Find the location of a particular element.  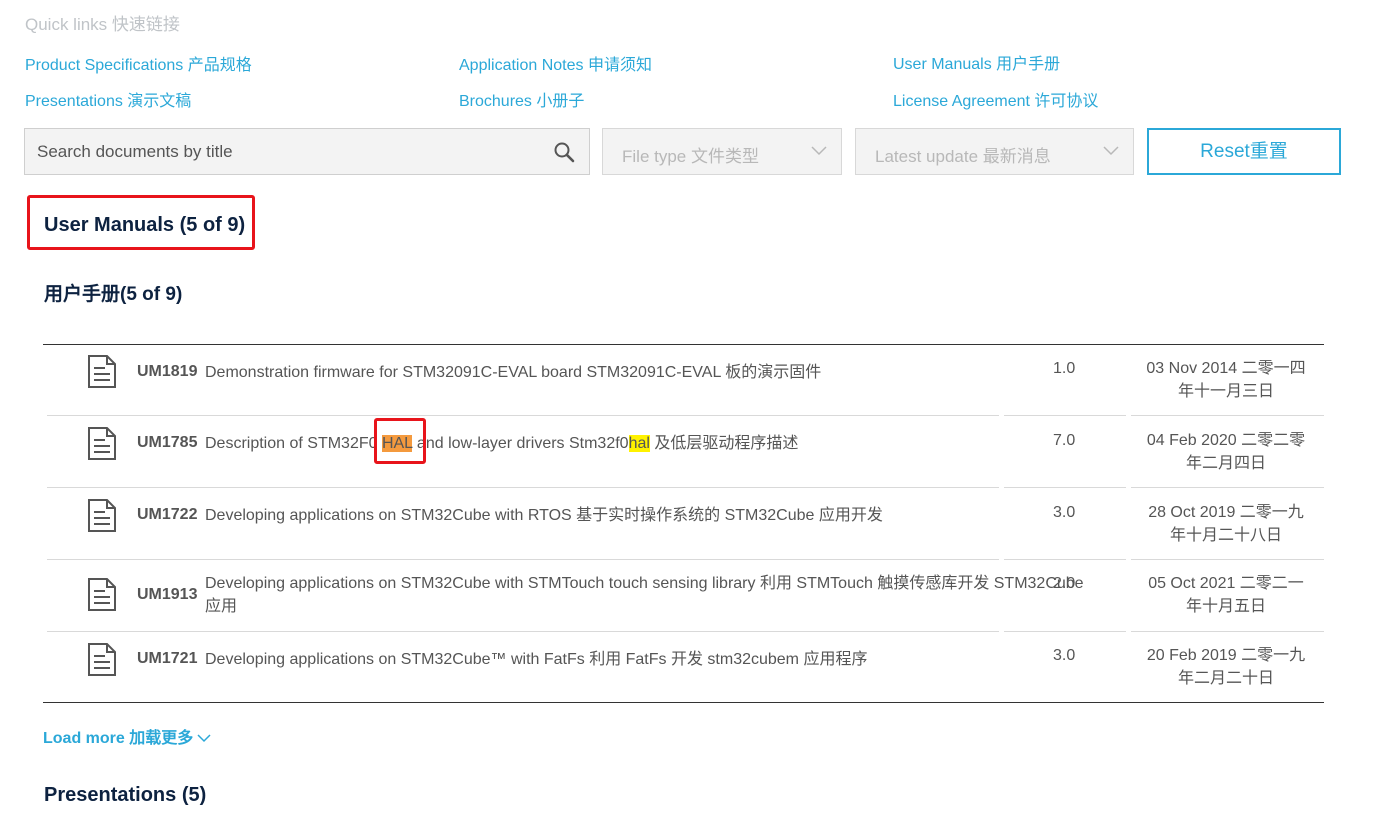

table-bottom-rule is located at coordinates (683, 702).